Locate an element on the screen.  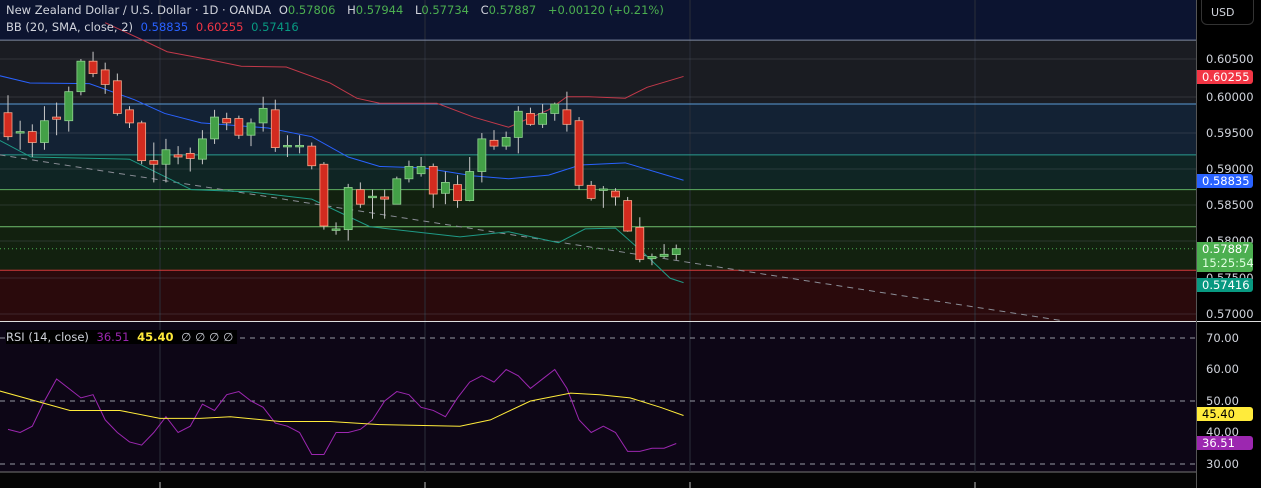
last-price-badge: 0.57887 15:25:54 is located at coordinates (1225, 257).